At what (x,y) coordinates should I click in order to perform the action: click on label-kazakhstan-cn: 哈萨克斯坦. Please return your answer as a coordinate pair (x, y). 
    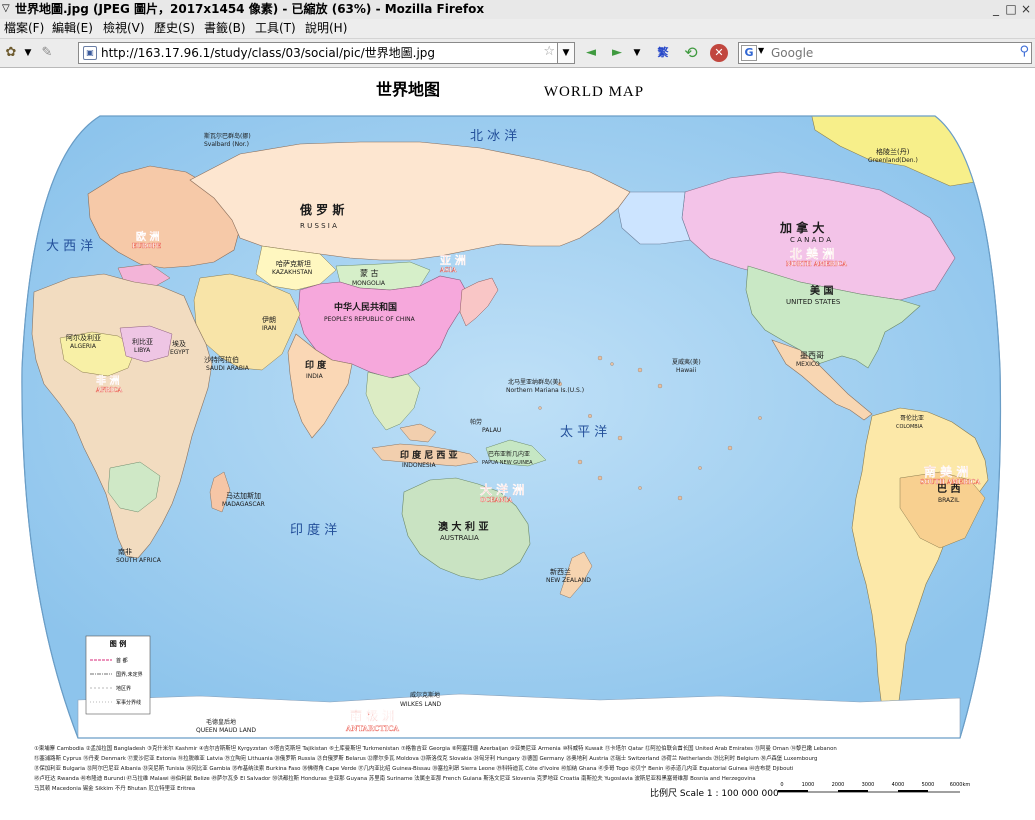
    Looking at the image, I should click on (293, 263).